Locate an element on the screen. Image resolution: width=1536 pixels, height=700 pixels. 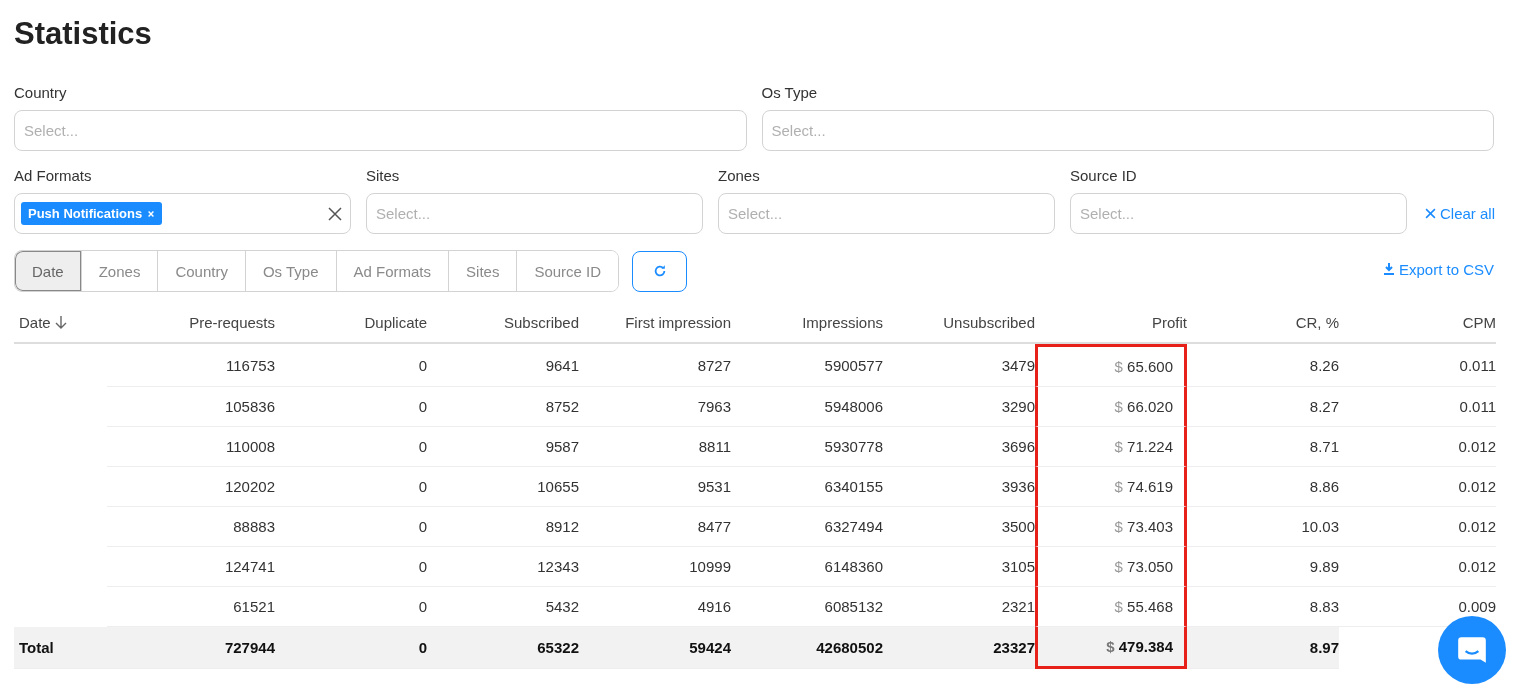
table-cell: 8477 is located at coordinates (714, 526).